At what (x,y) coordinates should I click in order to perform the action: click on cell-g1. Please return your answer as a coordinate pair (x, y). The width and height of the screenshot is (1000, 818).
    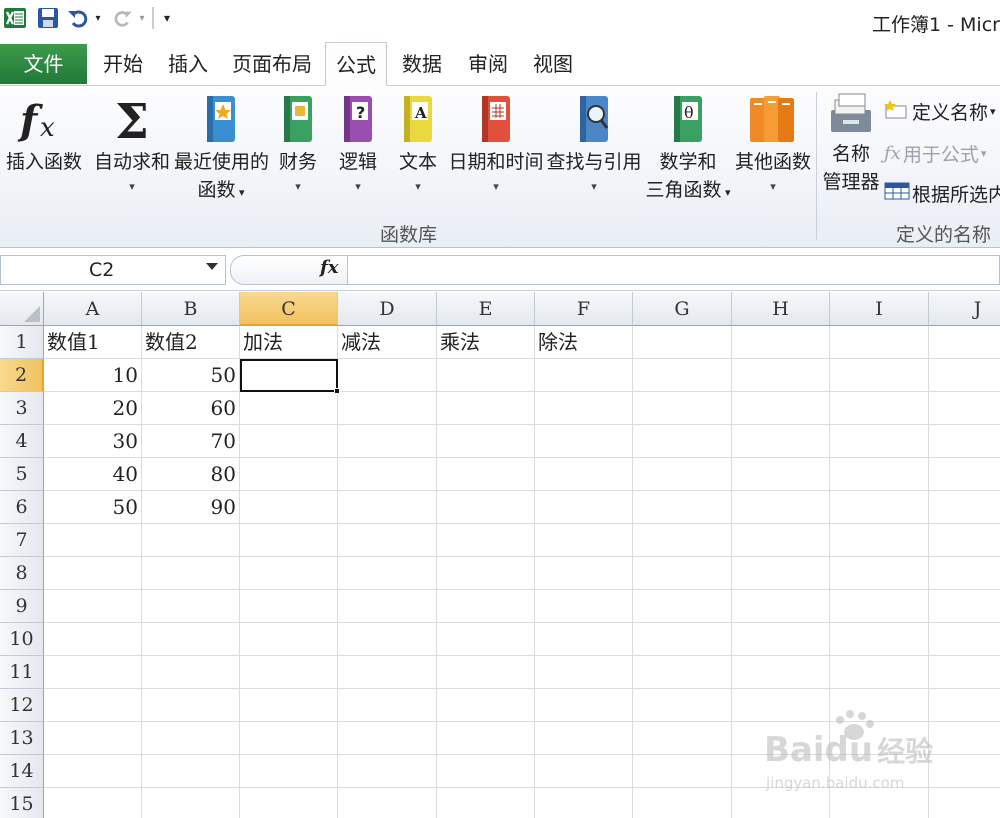
    Looking at the image, I should click on (682, 342).